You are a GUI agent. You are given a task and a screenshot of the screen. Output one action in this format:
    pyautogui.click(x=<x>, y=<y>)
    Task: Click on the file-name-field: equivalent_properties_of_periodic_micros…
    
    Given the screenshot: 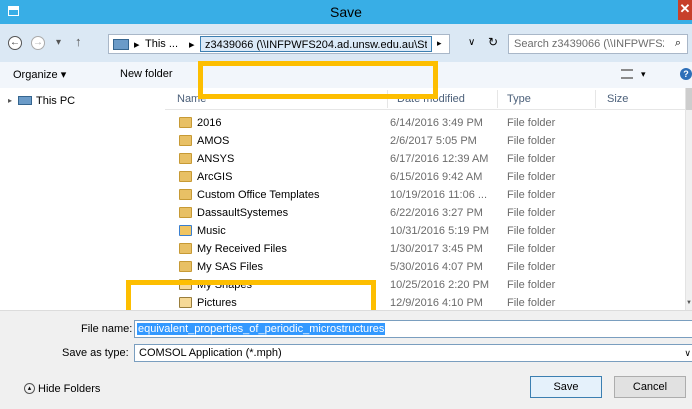 What is the action you would take?
    pyautogui.click(x=413, y=329)
    